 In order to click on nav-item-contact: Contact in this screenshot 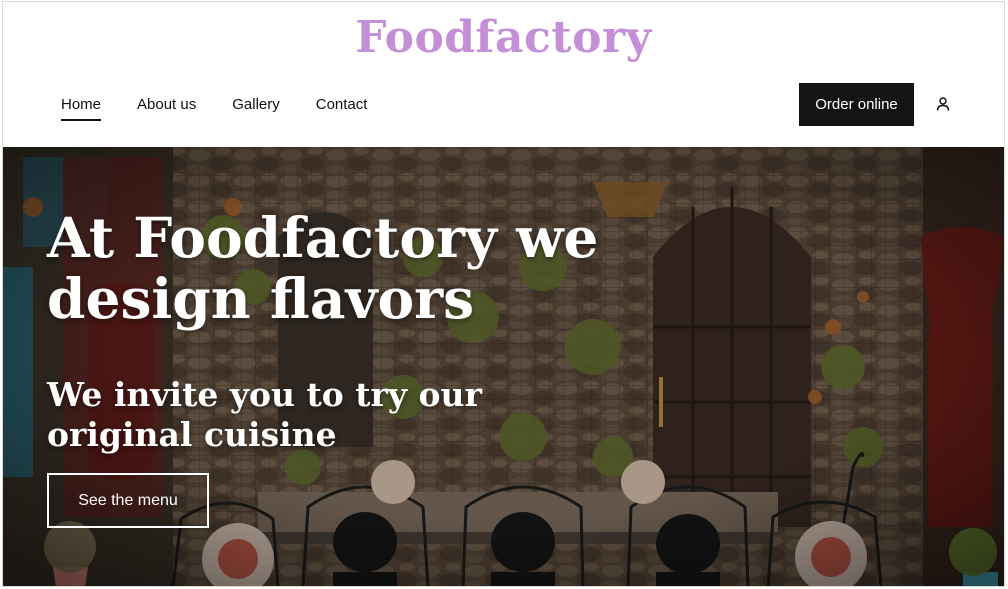, I will do `click(342, 106)`.